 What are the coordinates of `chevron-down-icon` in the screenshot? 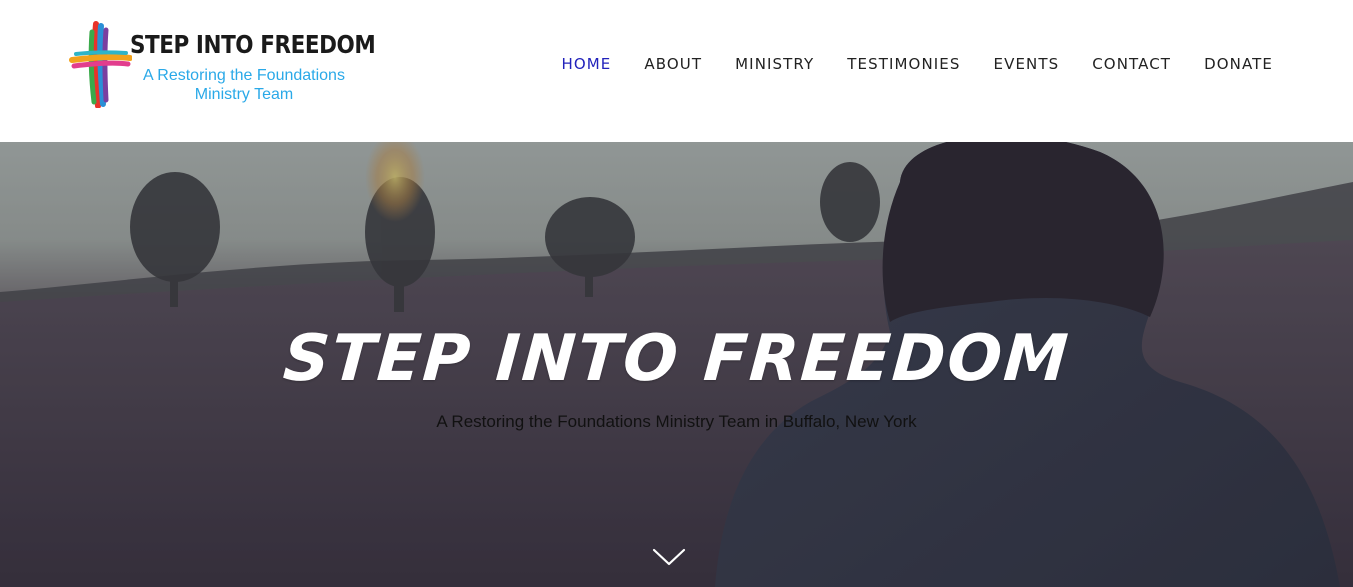 It's located at (669, 557).